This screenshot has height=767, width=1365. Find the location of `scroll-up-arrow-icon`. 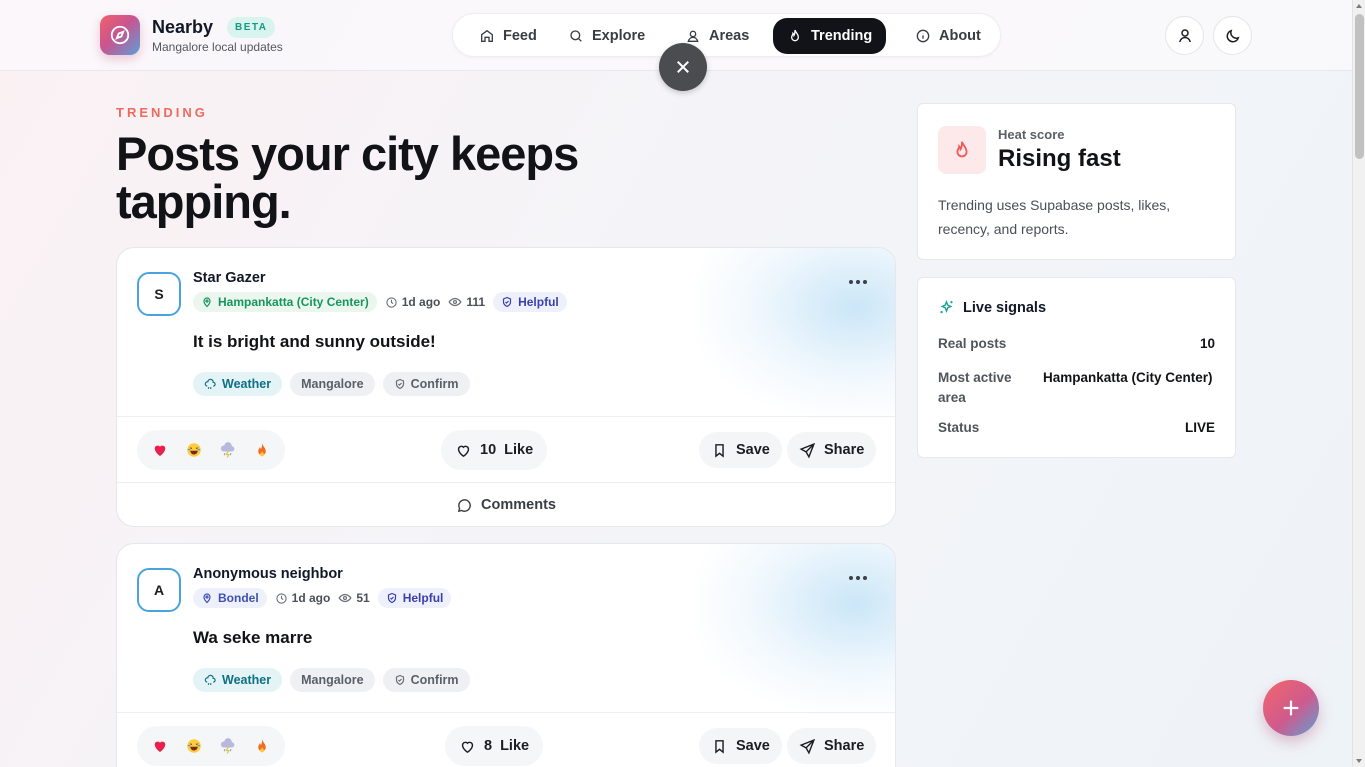

scroll-up-arrow-icon is located at coordinates (1359, 6).